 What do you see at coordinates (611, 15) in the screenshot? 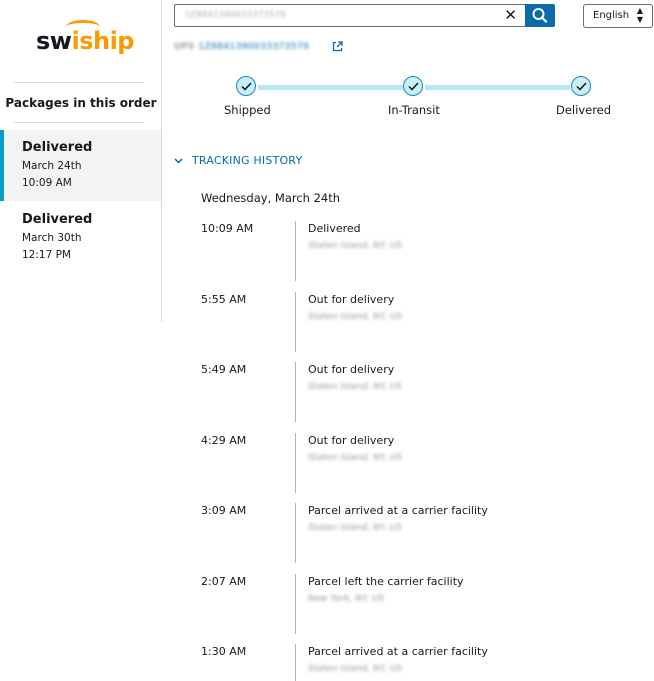
I see `language-value: English` at bounding box center [611, 15].